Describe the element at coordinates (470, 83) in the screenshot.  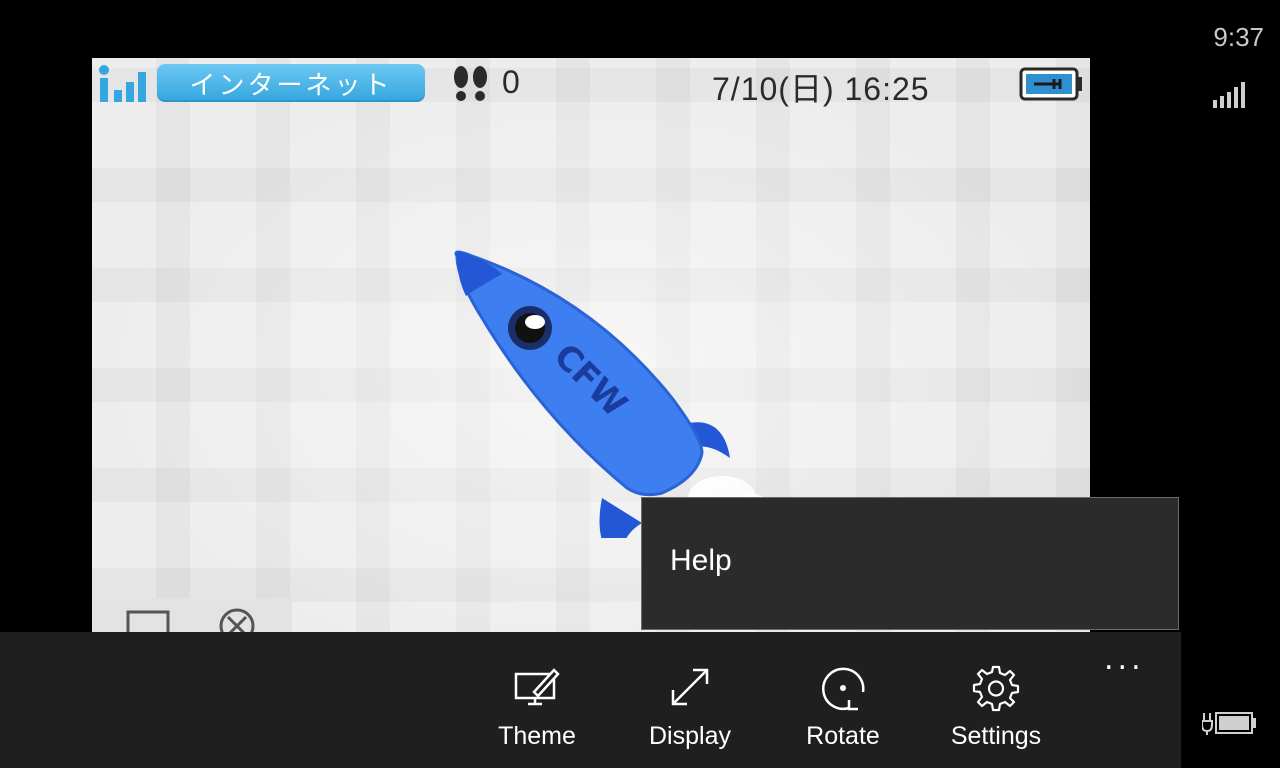
I see `footsteps-icon` at that location.